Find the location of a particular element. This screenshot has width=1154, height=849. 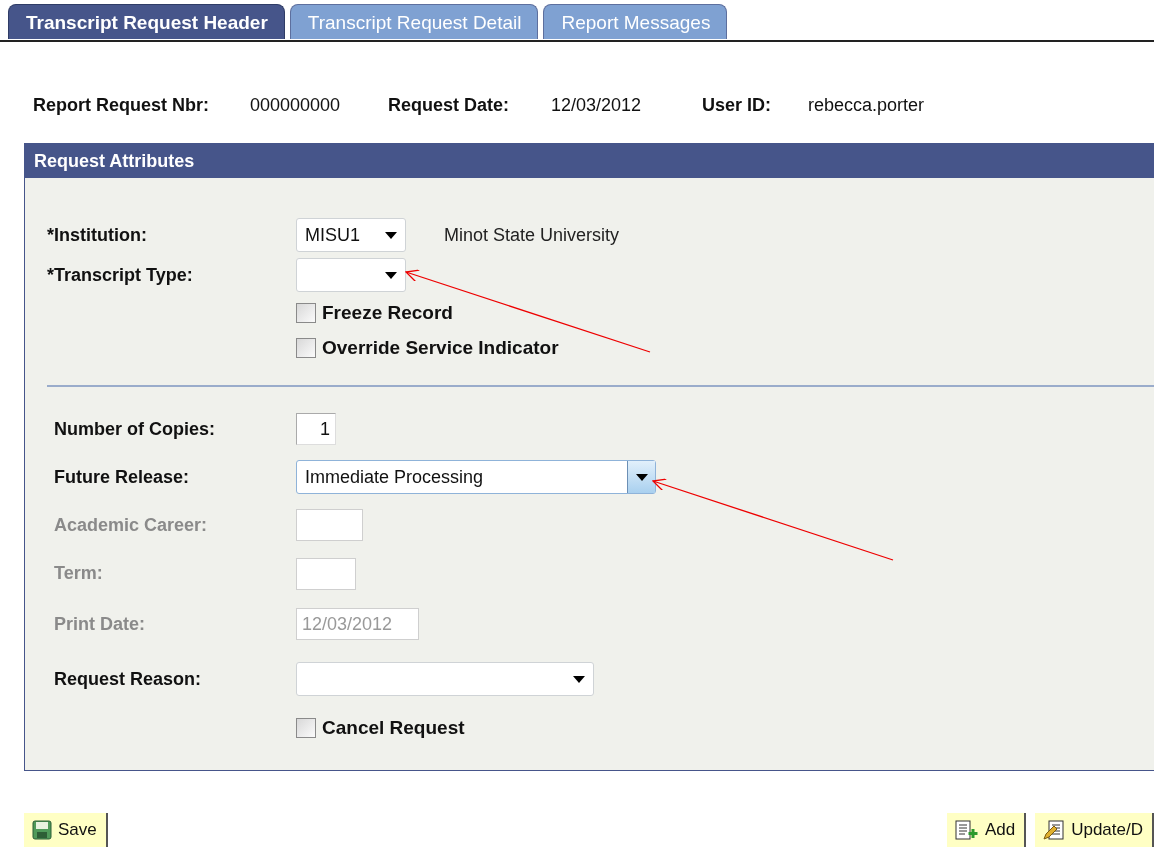

field-label: Request Reason: is located at coordinates (128, 679).